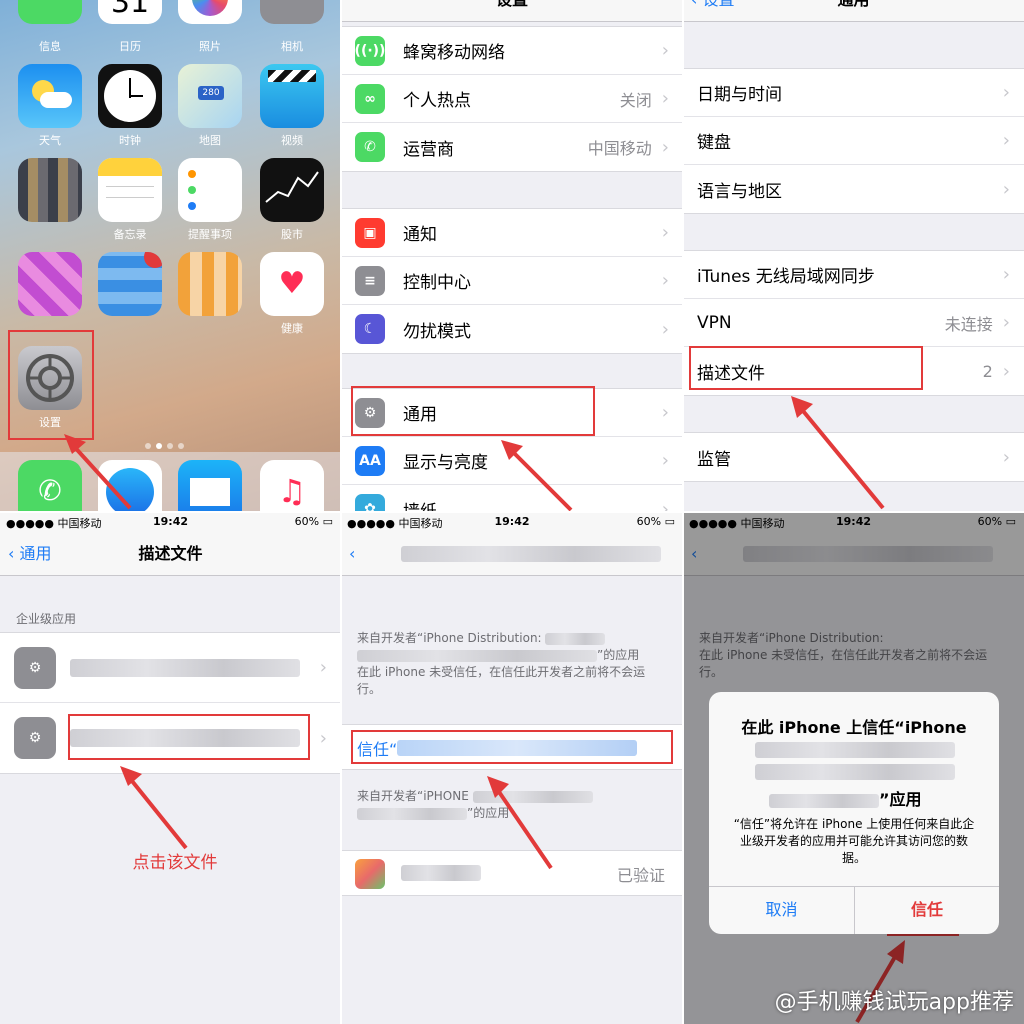 The height and width of the screenshot is (1024, 1024). I want to click on blurred-profile-name, so click(185, 668).